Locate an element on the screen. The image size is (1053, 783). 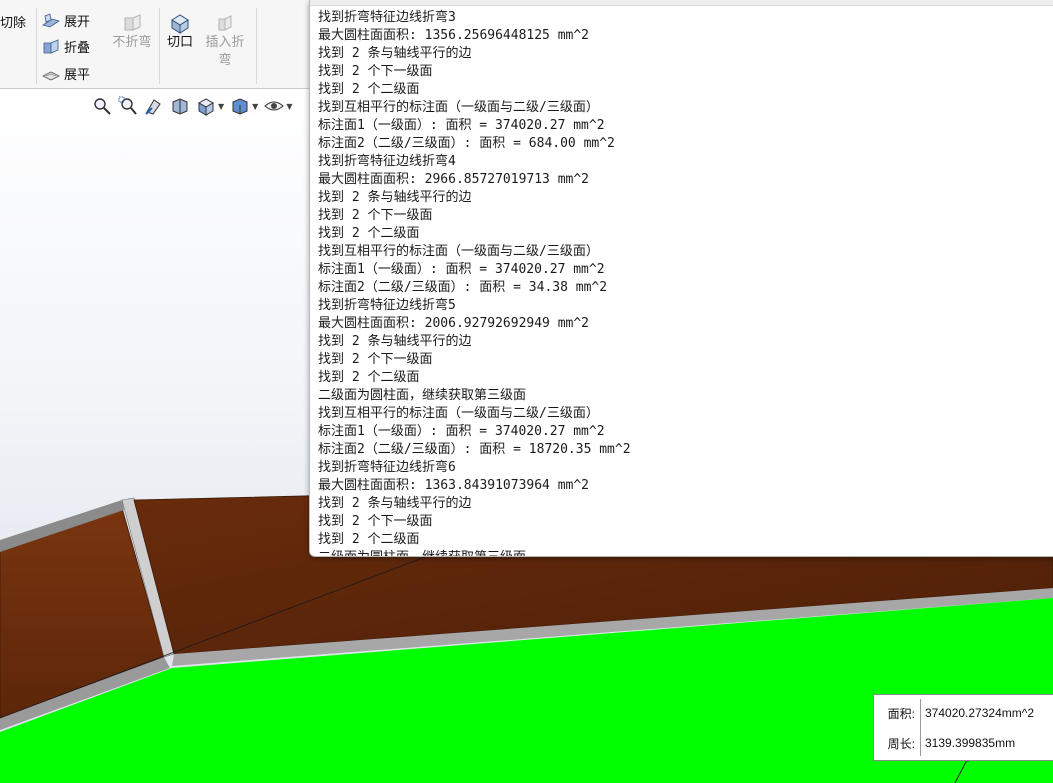
no-bends-button: 不折弯 is located at coordinates (132, 32).